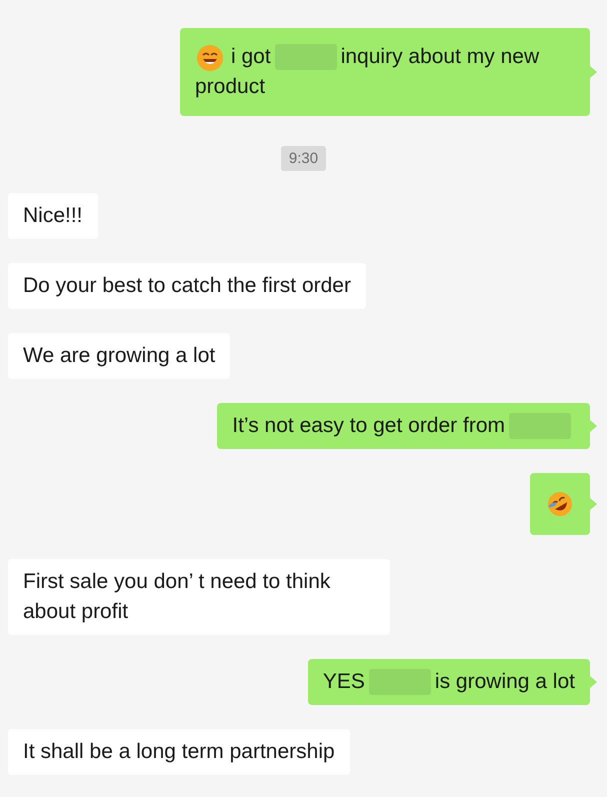  I want to click on message-text: i got, so click(251, 57).